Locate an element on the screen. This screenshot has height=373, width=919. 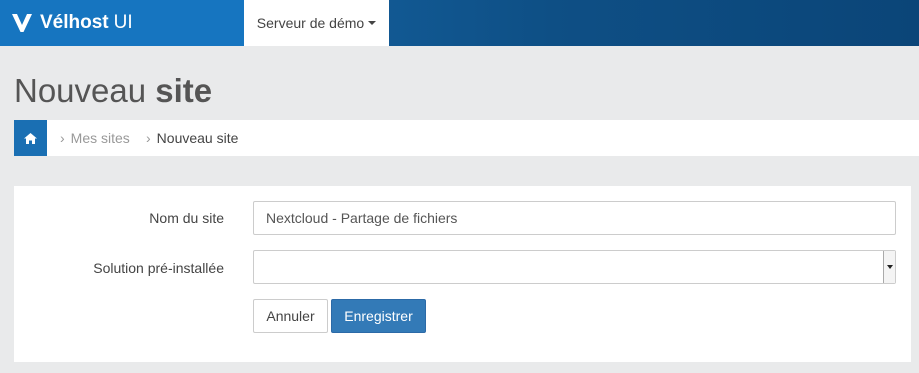
breadcrumb-home-button is located at coordinates (30, 138).